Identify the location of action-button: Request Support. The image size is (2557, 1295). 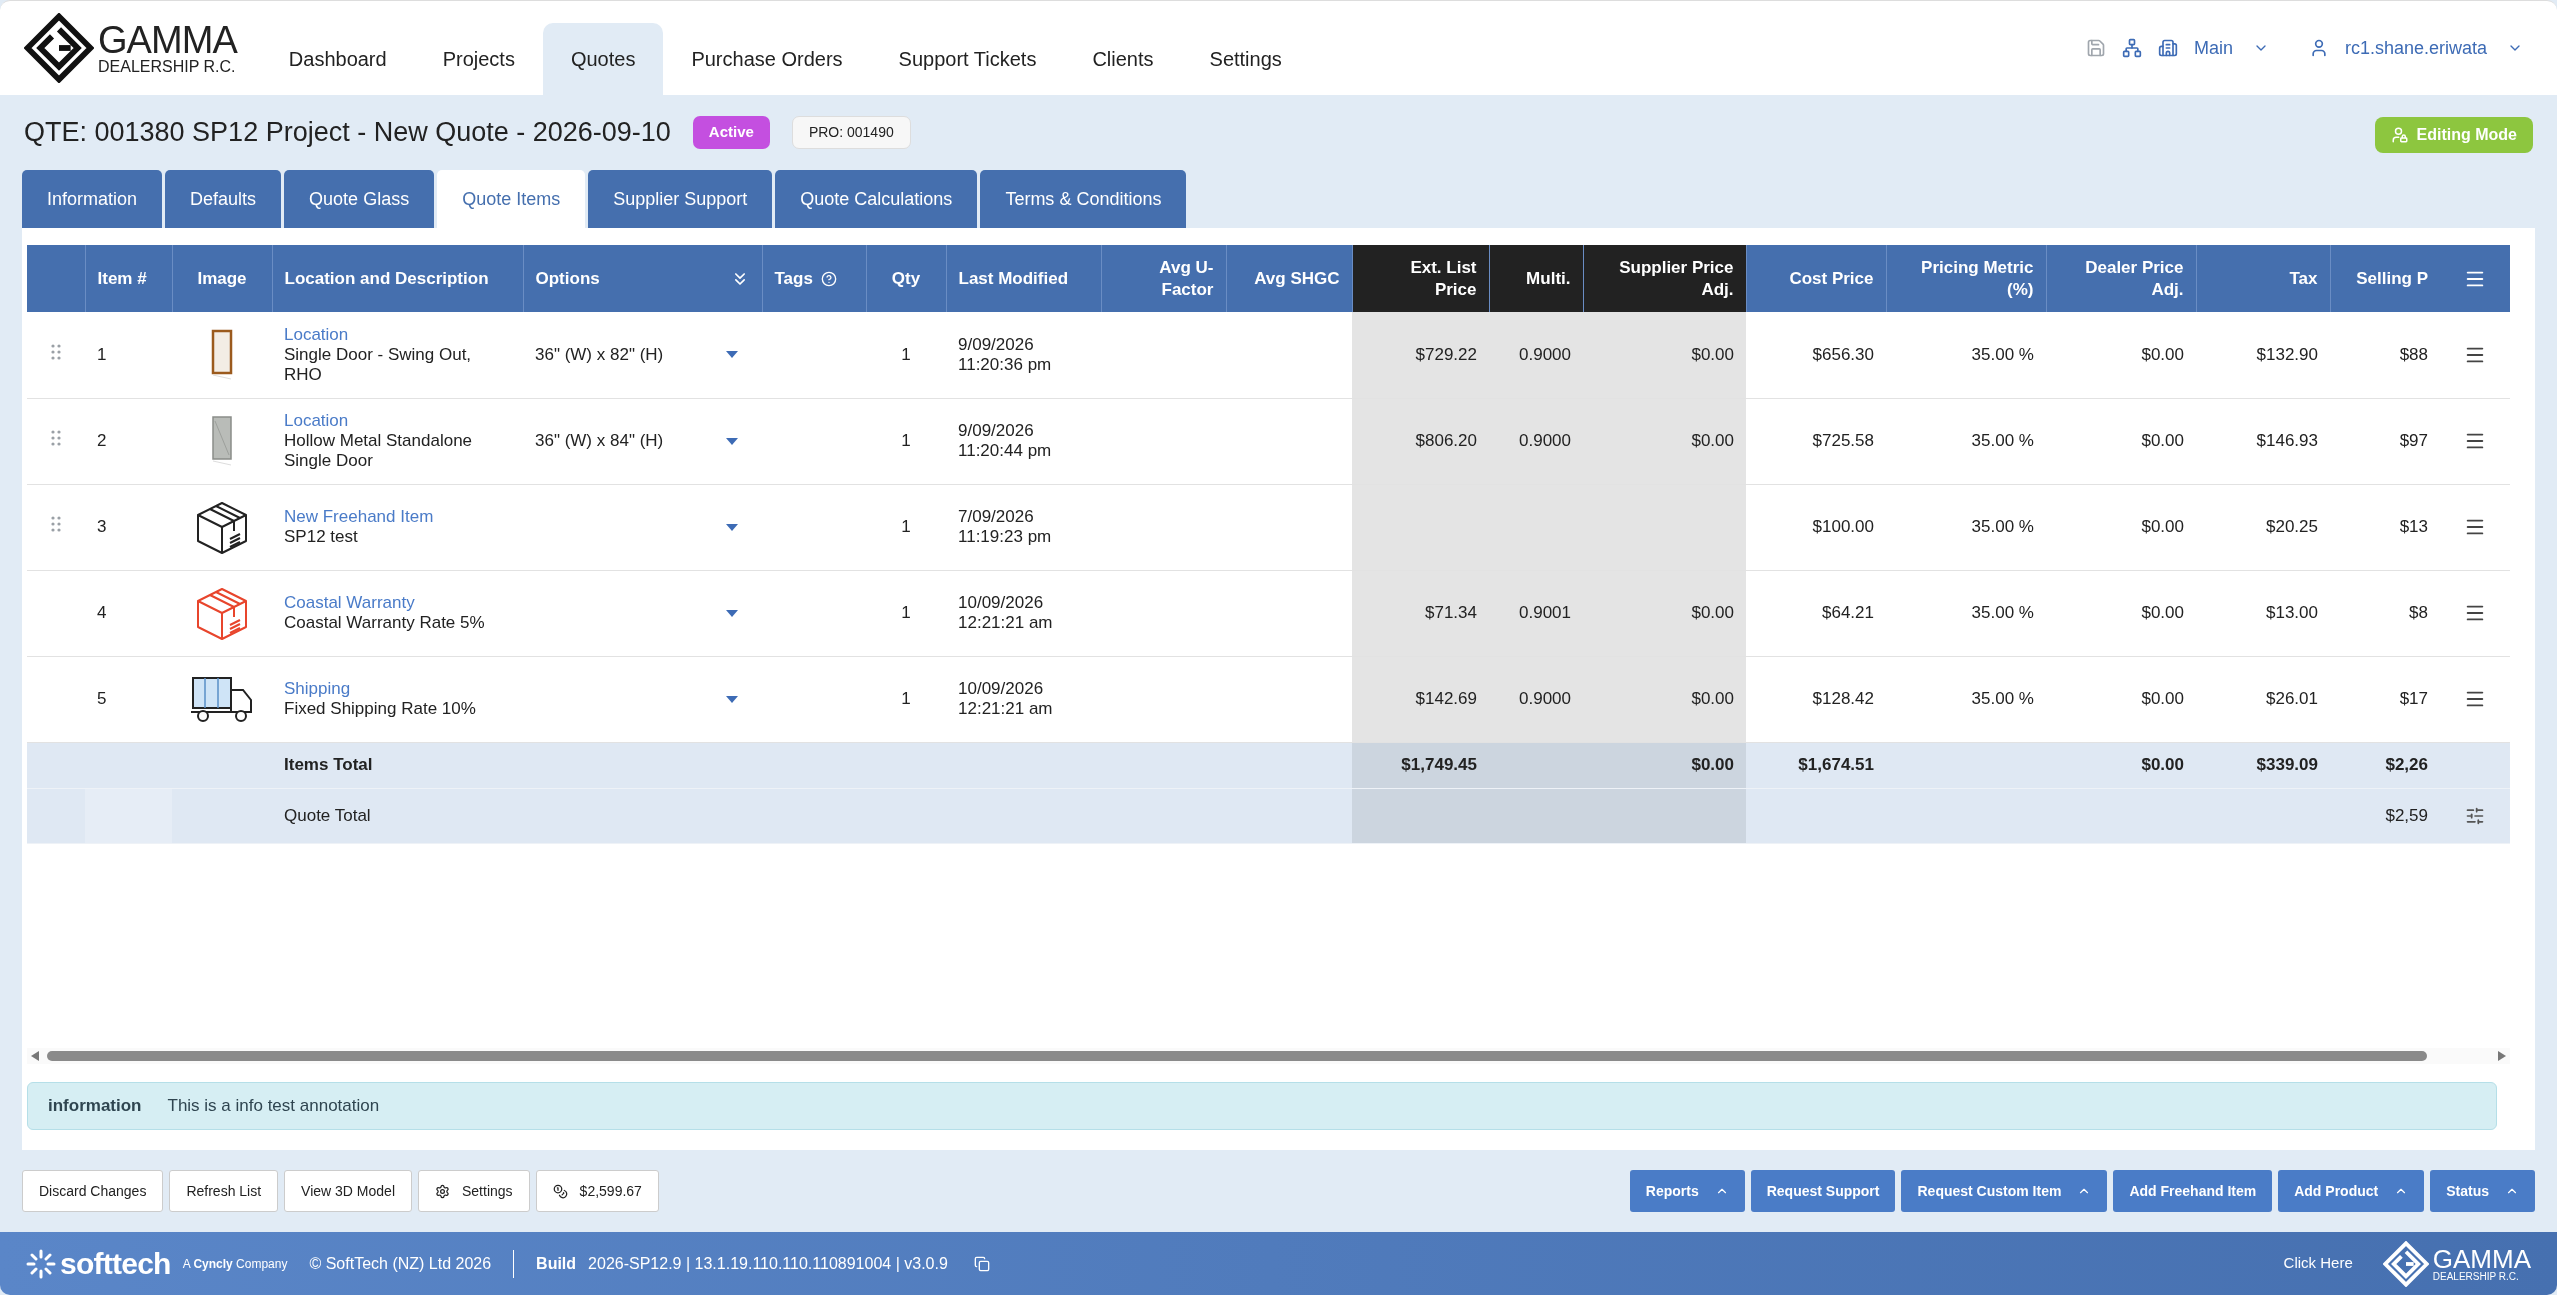
(1823, 1191).